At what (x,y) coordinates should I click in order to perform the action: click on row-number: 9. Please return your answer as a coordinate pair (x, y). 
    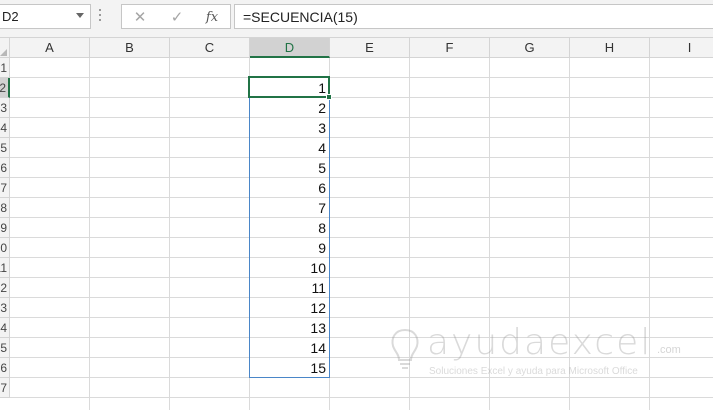
    Looking at the image, I should click on (3, 228).